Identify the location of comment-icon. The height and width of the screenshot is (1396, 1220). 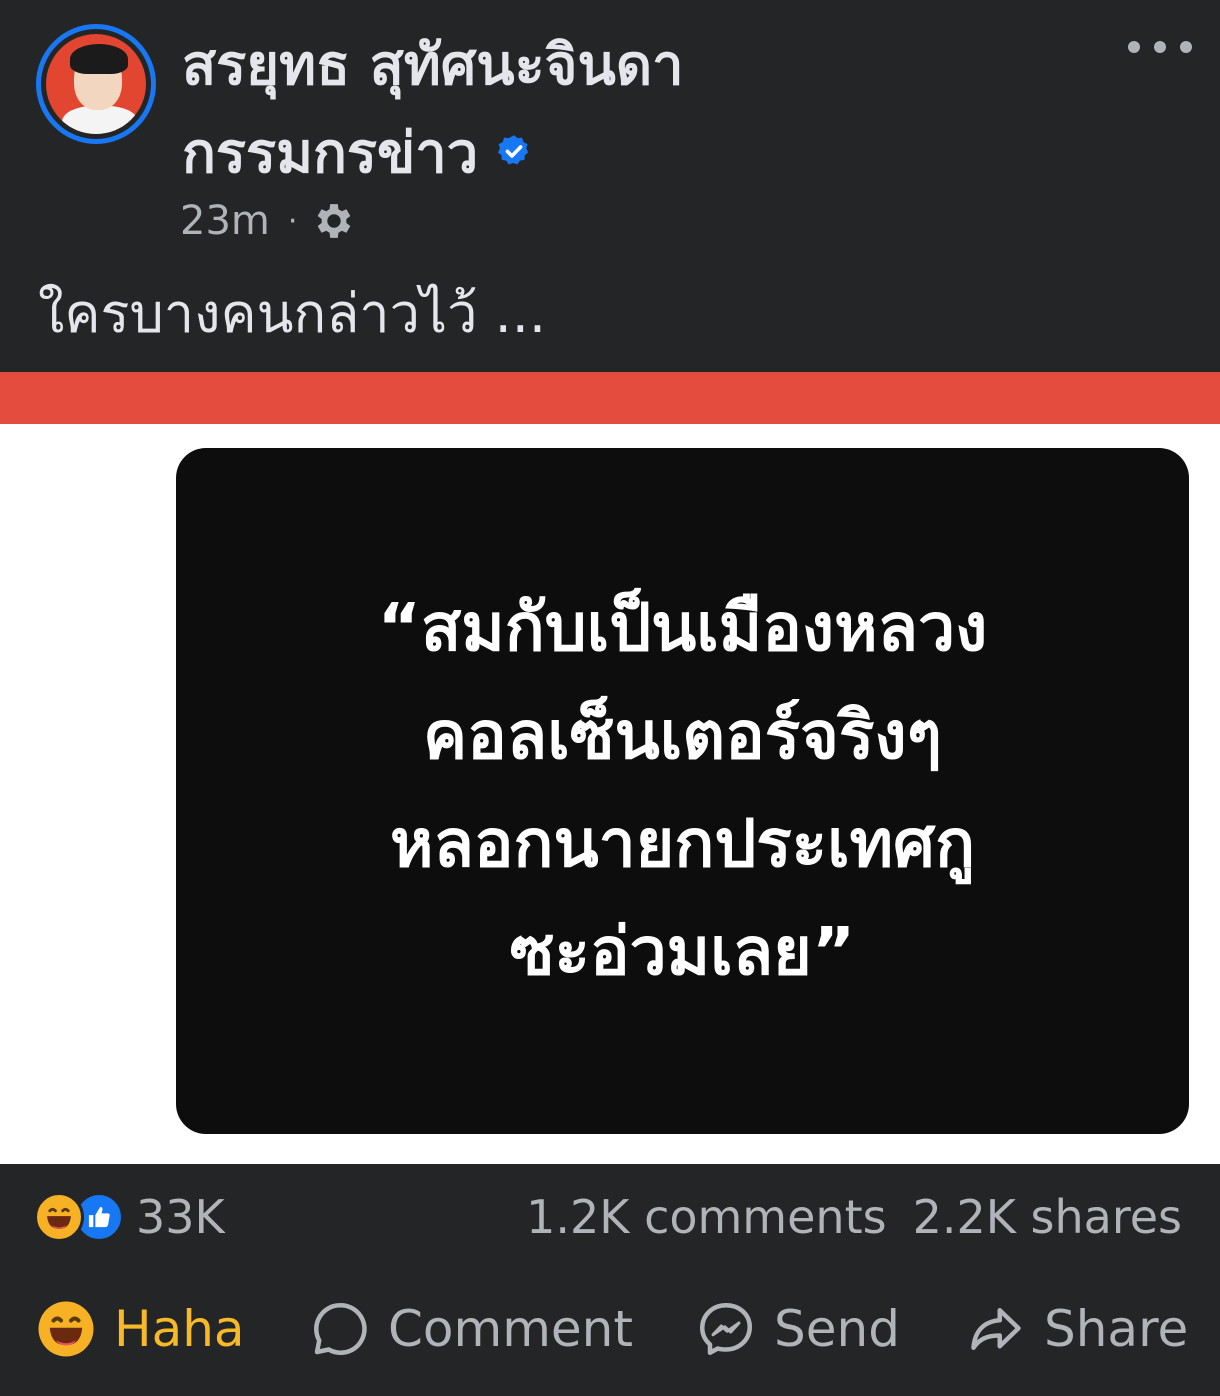
(340, 1328).